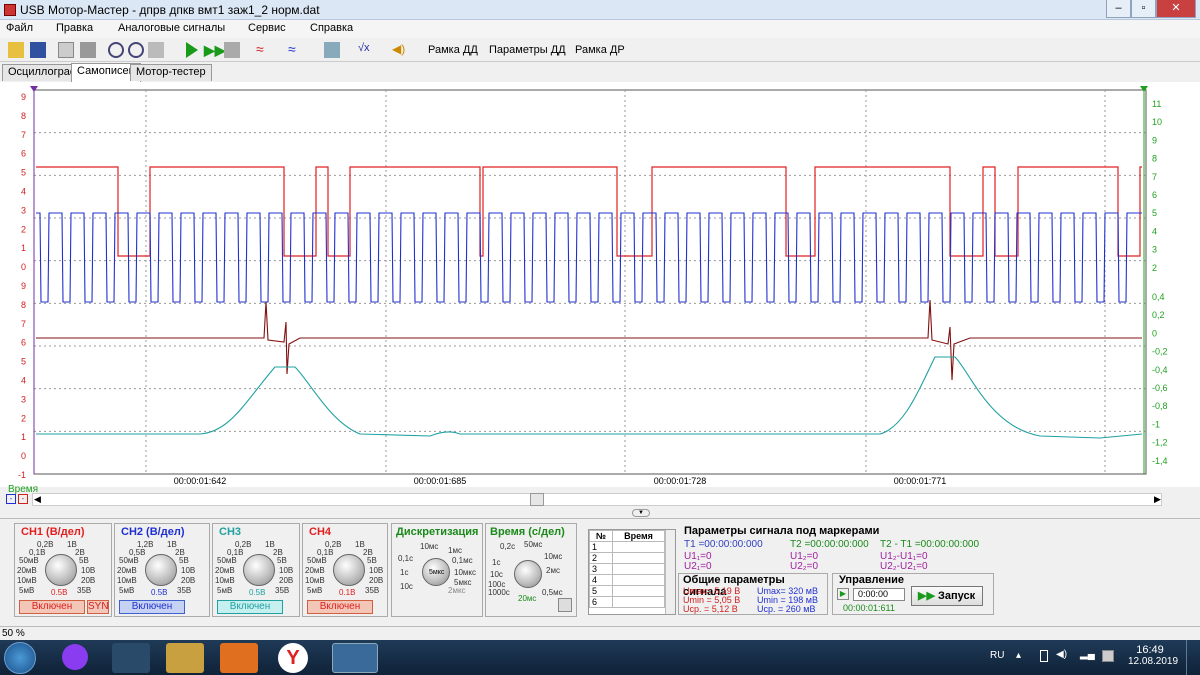 Image resolution: width=1200 pixels, height=675 pixels. What do you see at coordinates (626, 580) in the screenshot?
I see `table-row: 4` at bounding box center [626, 580].